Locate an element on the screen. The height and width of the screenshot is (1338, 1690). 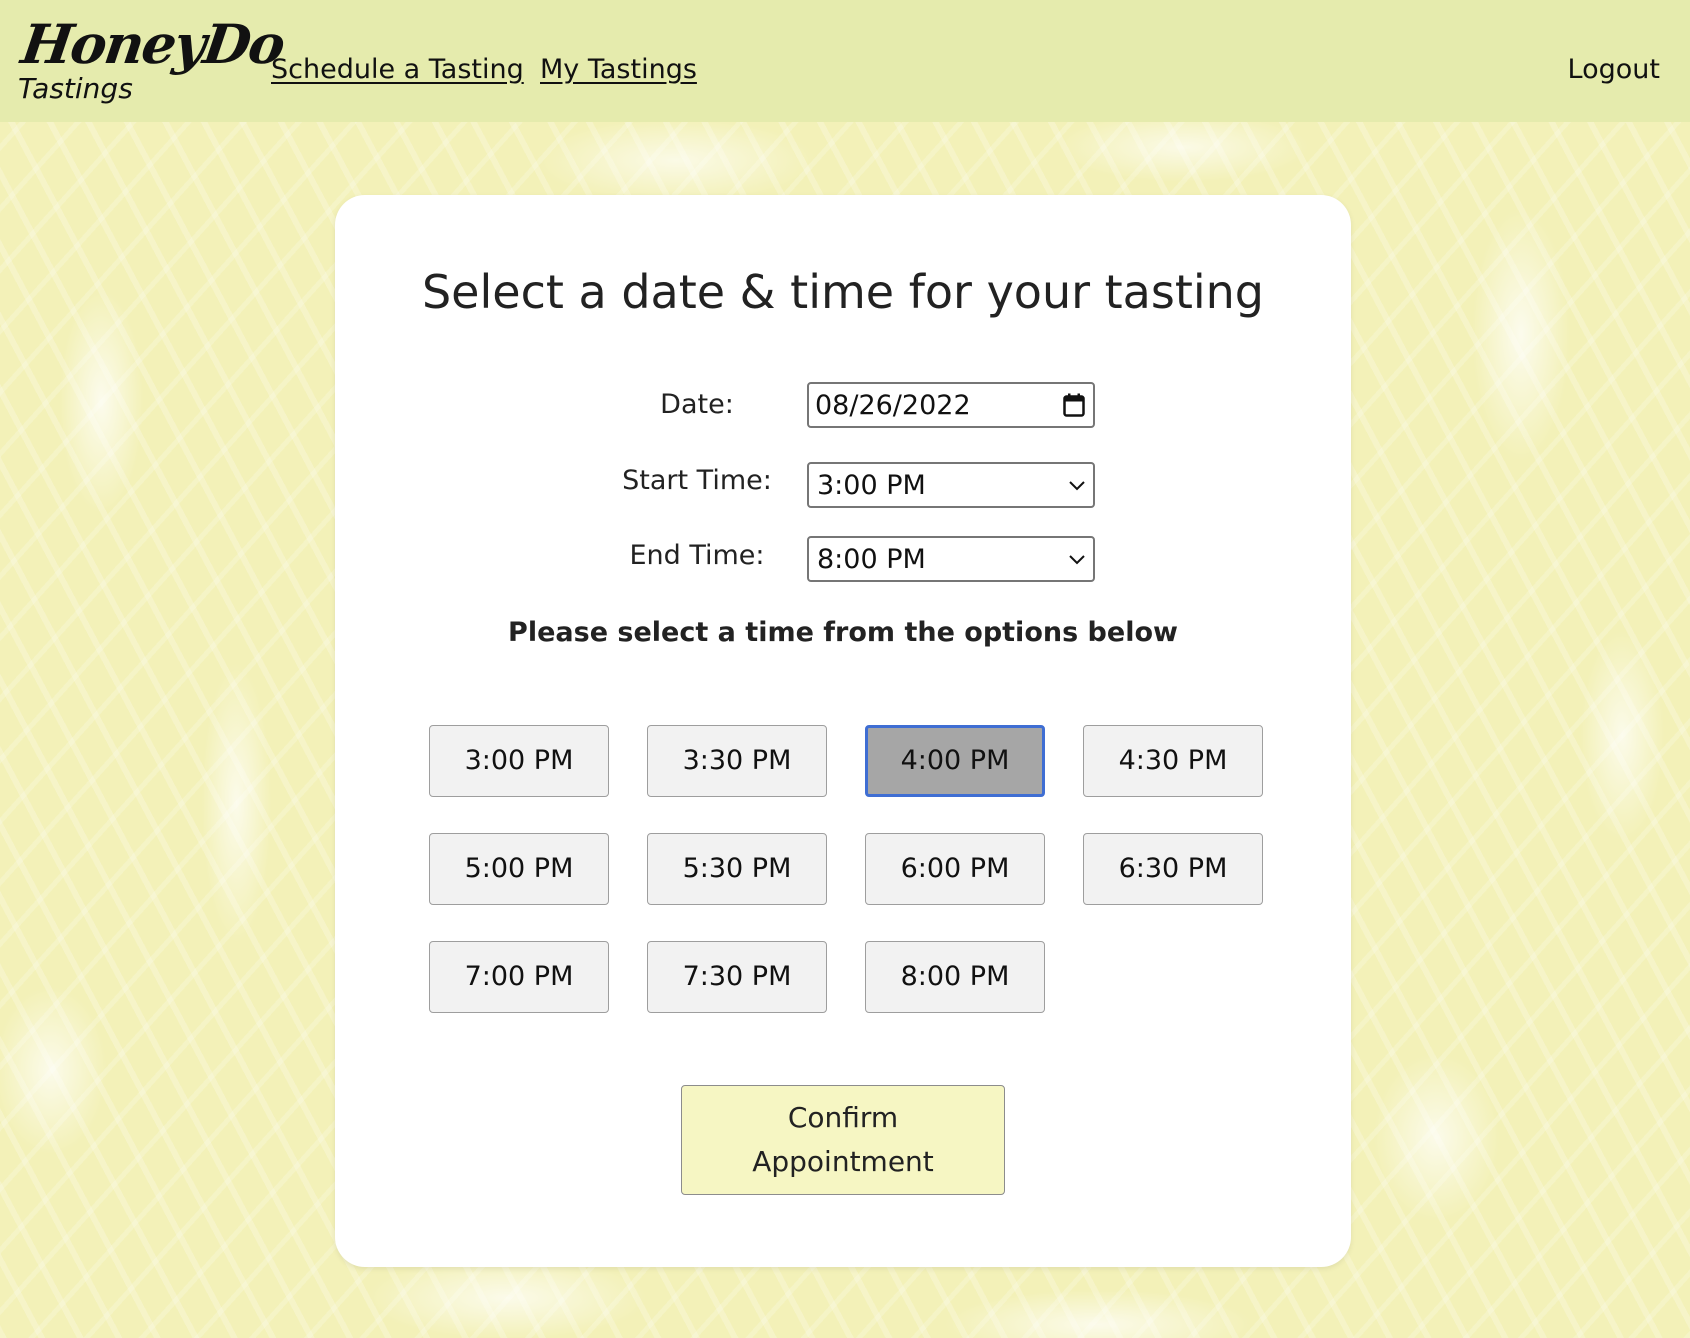
time-slot-button: 3:30 PM is located at coordinates (737, 761).